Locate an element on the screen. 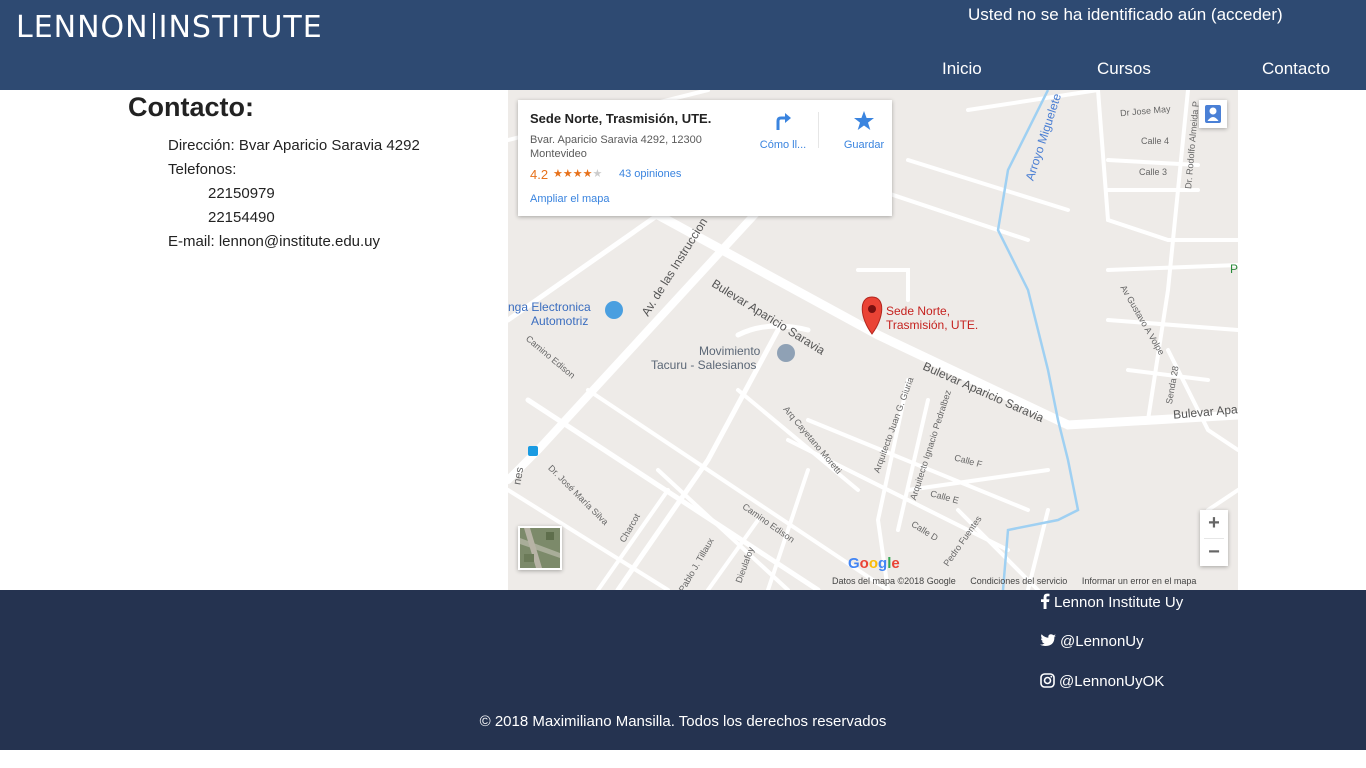 This screenshot has height=768, width=1366. twitter-link: @LennonUy is located at coordinates (1092, 641).